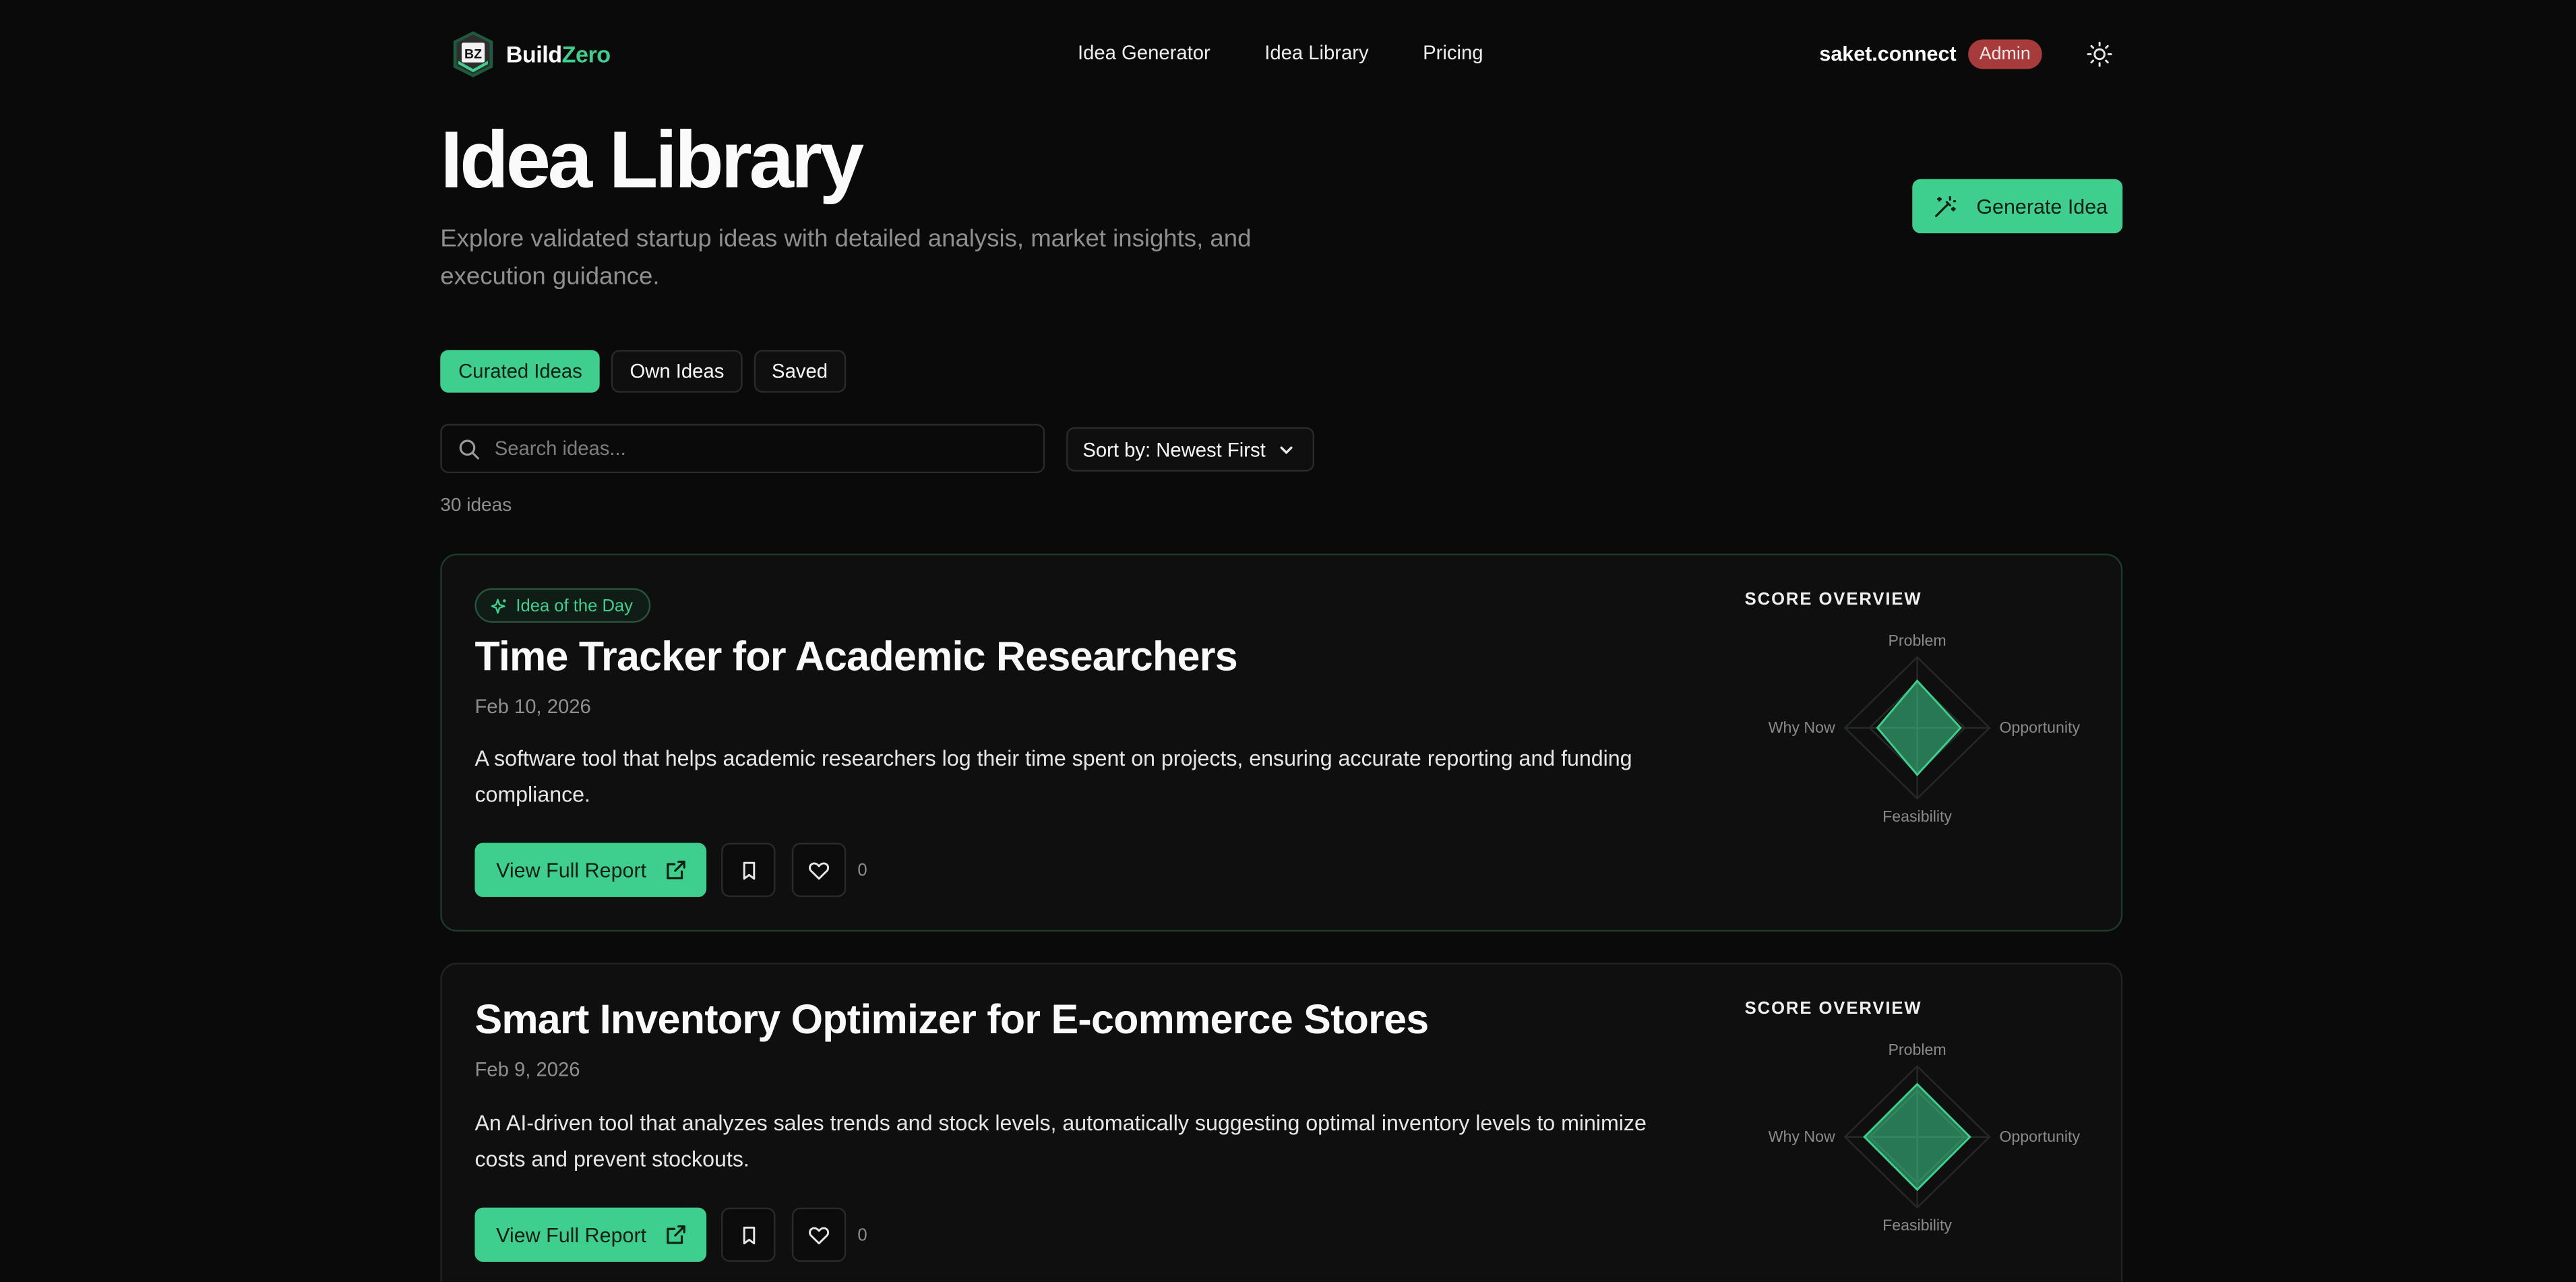 This screenshot has width=2576, height=1282. What do you see at coordinates (1144, 52) in the screenshot?
I see `nav-idea-generator: Idea Generator` at bounding box center [1144, 52].